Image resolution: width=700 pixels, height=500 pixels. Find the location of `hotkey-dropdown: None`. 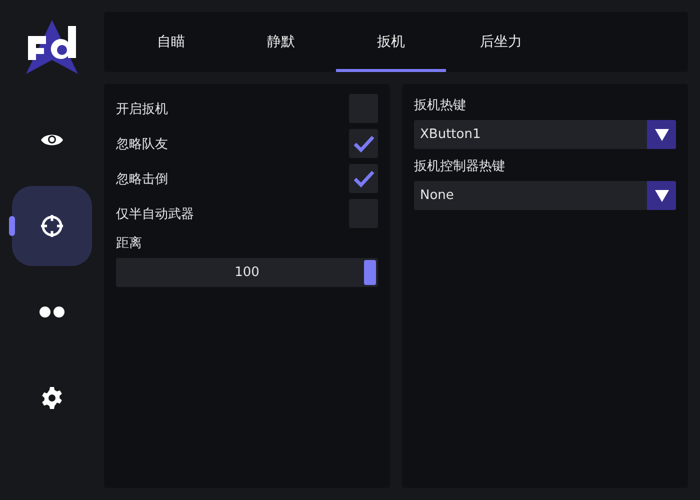

hotkey-dropdown: None is located at coordinates (545, 195).